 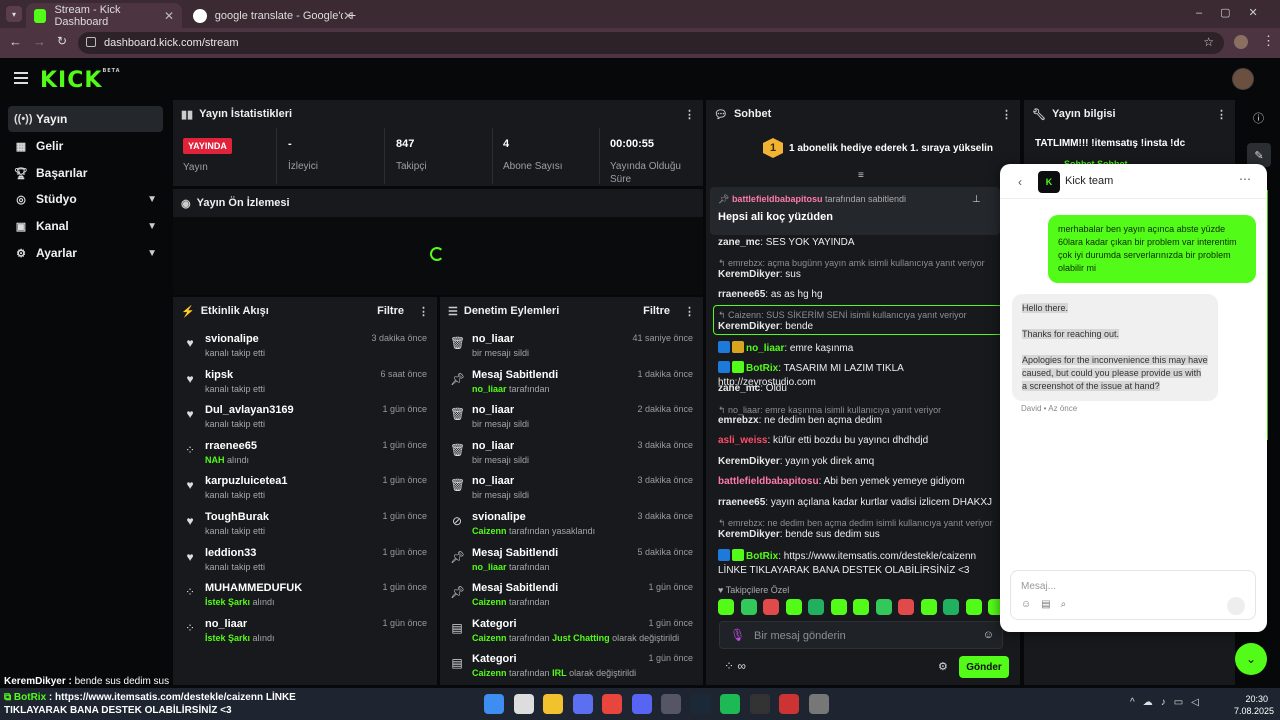 What do you see at coordinates (305, 383) in the screenshot?
I see `activity-row: ♥ kipsk kanalı takip etti 6 saat önce` at bounding box center [305, 383].